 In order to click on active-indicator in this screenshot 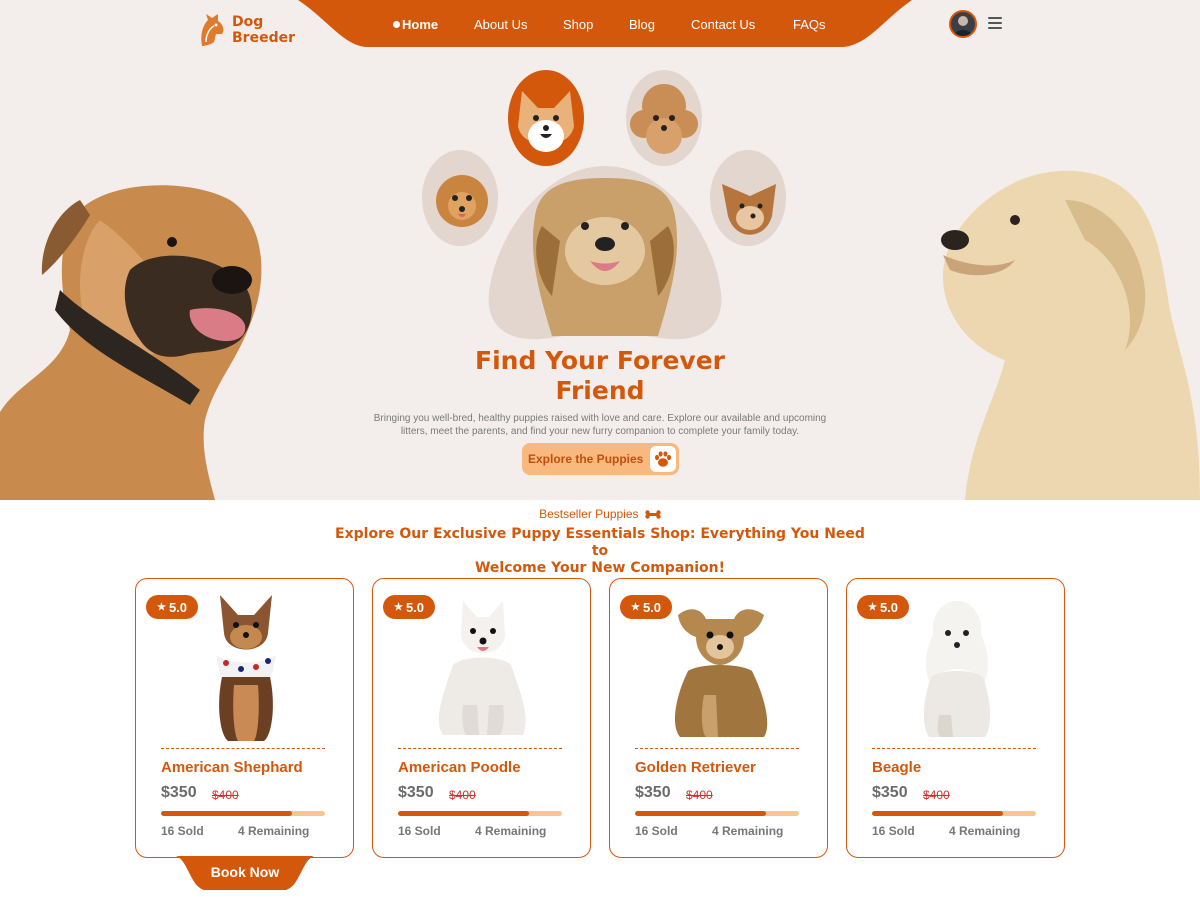, I will do `click(396, 24)`.